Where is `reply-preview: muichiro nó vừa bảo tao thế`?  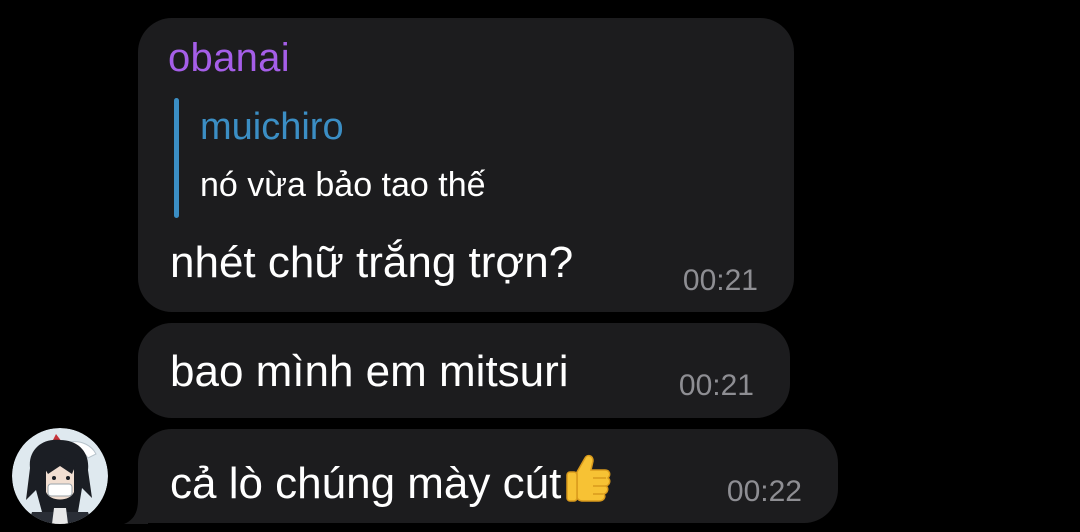 reply-preview: muichiro nó vừa bảo tao thế is located at coordinates (374, 158).